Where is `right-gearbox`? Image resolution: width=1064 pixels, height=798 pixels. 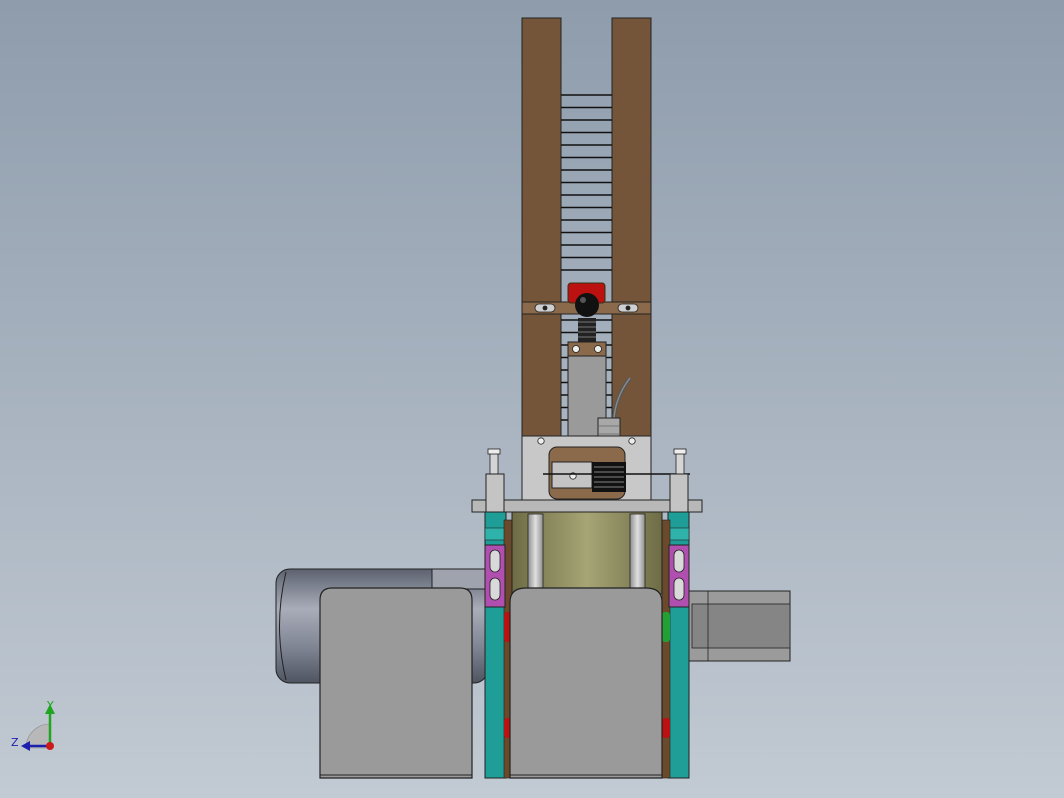
right-gearbox is located at coordinates (739, 626).